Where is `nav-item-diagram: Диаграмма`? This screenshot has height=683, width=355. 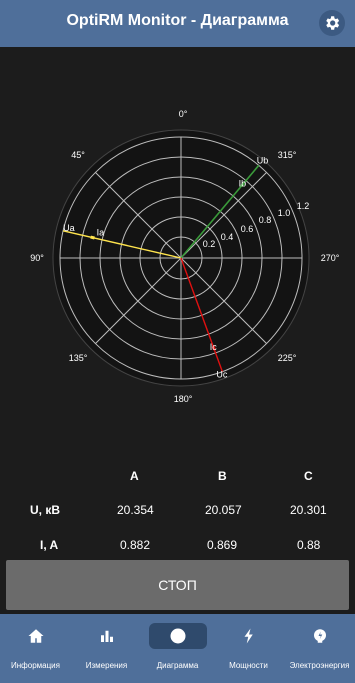
nav-item-diagram: Диаграмма is located at coordinates (177, 648).